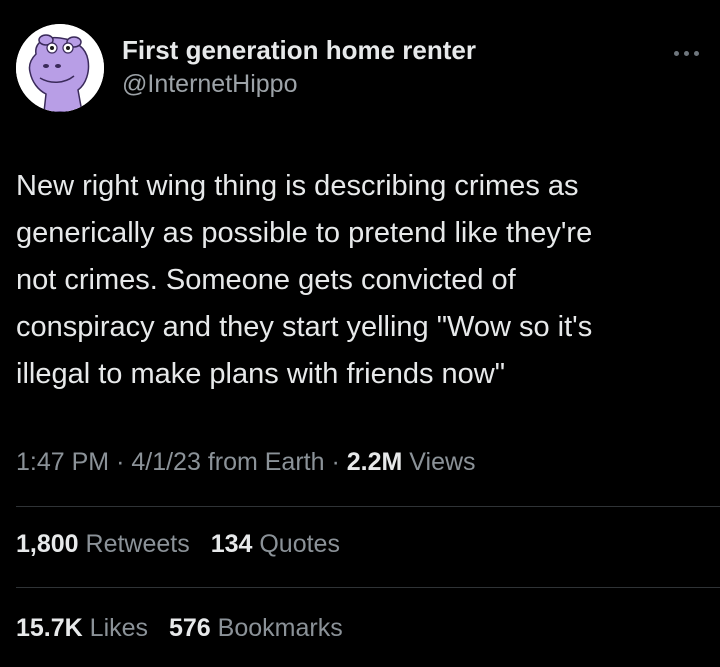 The height and width of the screenshot is (667, 720). What do you see at coordinates (119, 628) in the screenshot?
I see `likes-label: Likes` at bounding box center [119, 628].